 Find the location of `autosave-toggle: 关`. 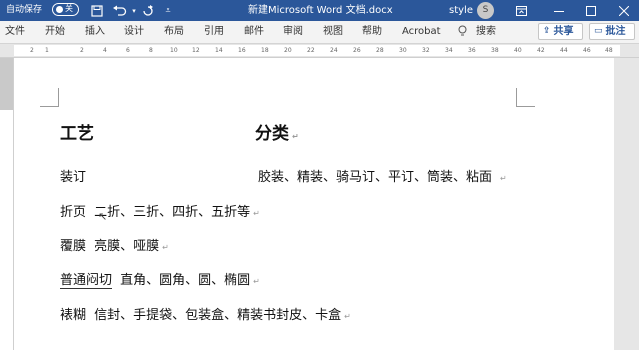

autosave-toggle: 关 is located at coordinates (65, 9).